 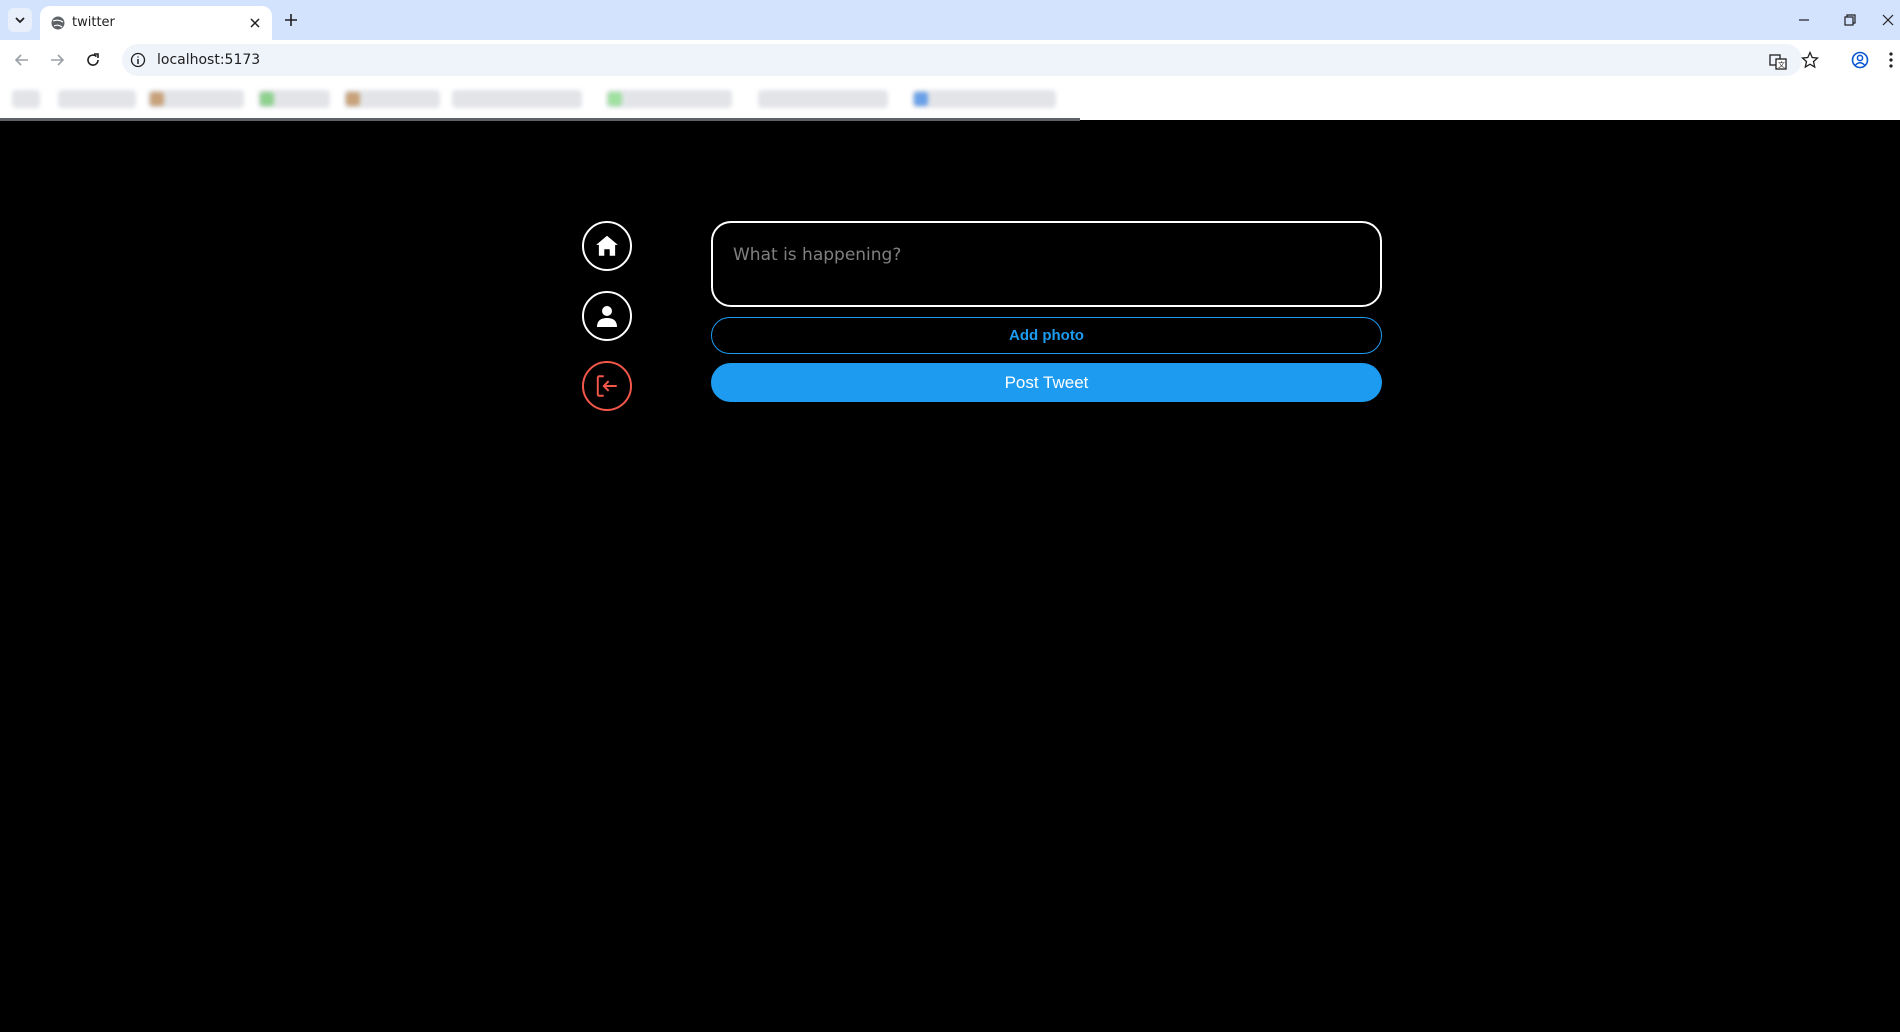 What do you see at coordinates (1781, 64) in the screenshot?
I see `svg-text: 文` at bounding box center [1781, 64].